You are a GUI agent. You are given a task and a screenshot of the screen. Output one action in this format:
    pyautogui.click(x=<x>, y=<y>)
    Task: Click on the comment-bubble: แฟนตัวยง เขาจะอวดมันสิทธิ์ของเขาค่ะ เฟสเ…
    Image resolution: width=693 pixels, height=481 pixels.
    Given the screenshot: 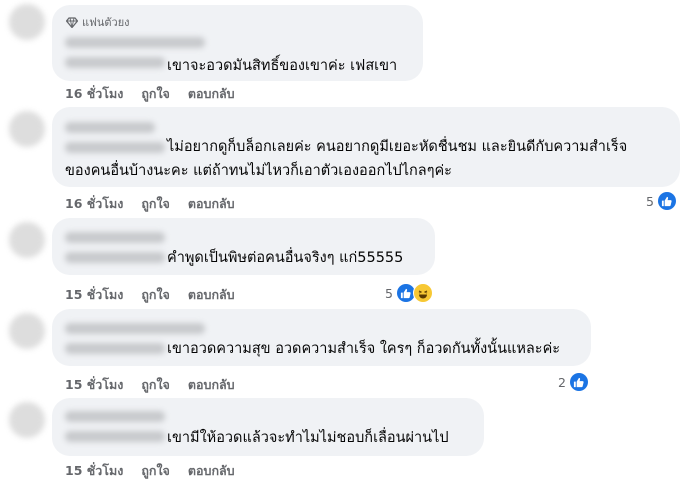 What is the action you would take?
    pyautogui.click(x=237, y=43)
    